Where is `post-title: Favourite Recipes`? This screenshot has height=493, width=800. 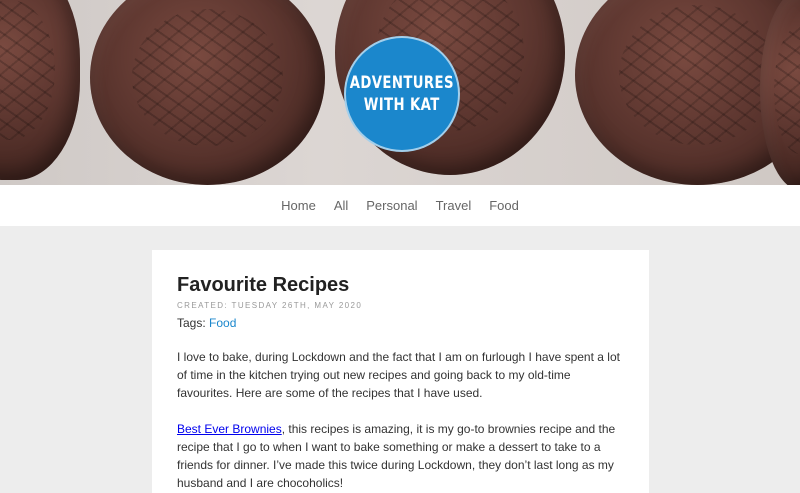 post-title: Favourite Recipes is located at coordinates (263, 285).